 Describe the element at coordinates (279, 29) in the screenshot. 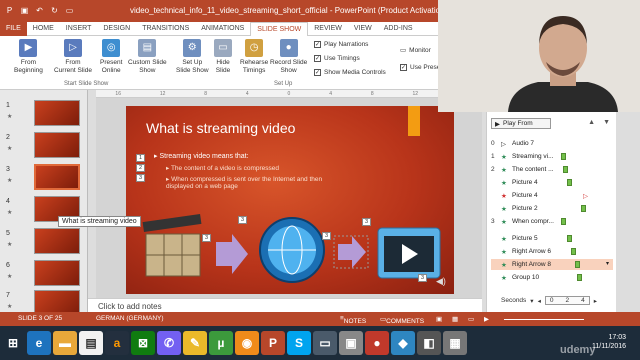

I see `tab-slide-show: SLIDE SHOW` at that location.